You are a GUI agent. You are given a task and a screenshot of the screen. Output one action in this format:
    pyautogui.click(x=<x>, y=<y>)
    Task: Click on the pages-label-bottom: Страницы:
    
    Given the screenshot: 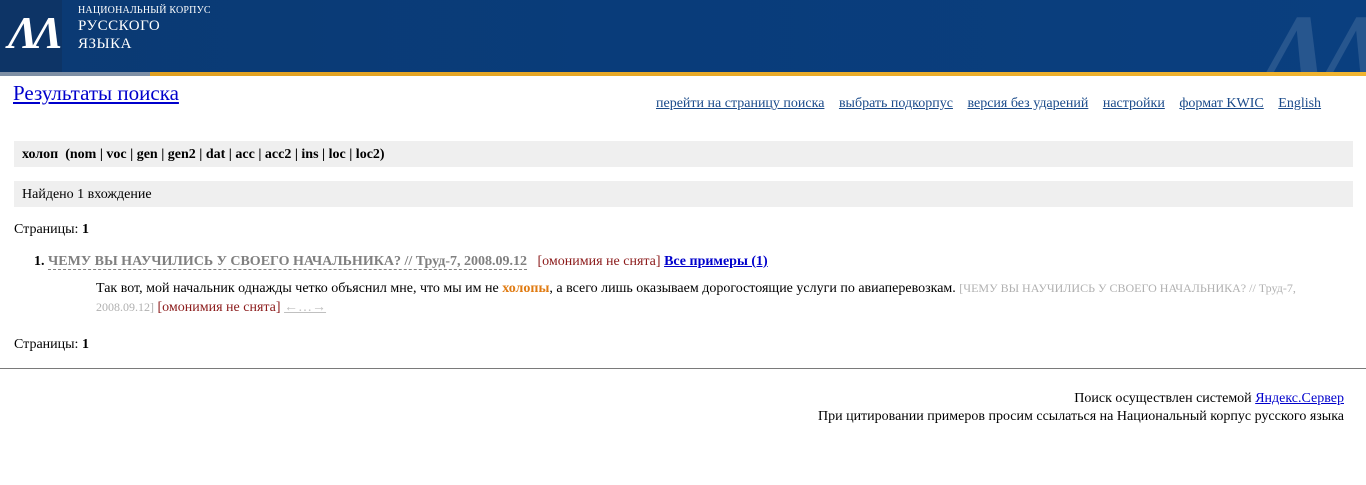 What is the action you would take?
    pyautogui.click(x=46, y=344)
    